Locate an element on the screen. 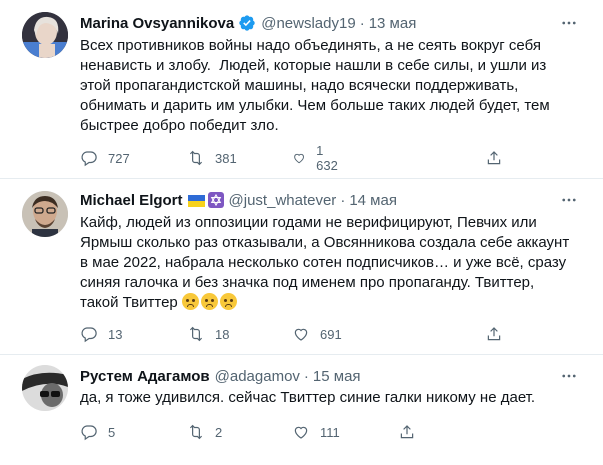  retweet-count: 2 is located at coordinates (219, 432).